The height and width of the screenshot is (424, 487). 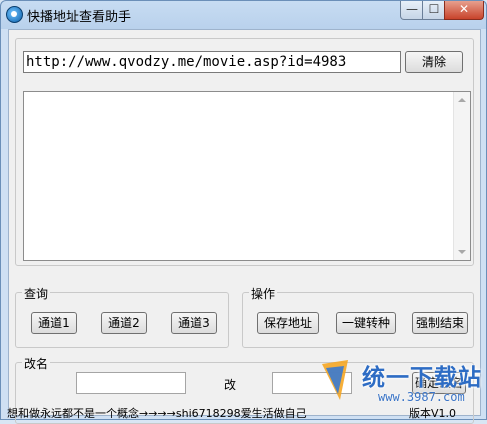 I want to click on scroll-down-icon, so click(x=462, y=252).